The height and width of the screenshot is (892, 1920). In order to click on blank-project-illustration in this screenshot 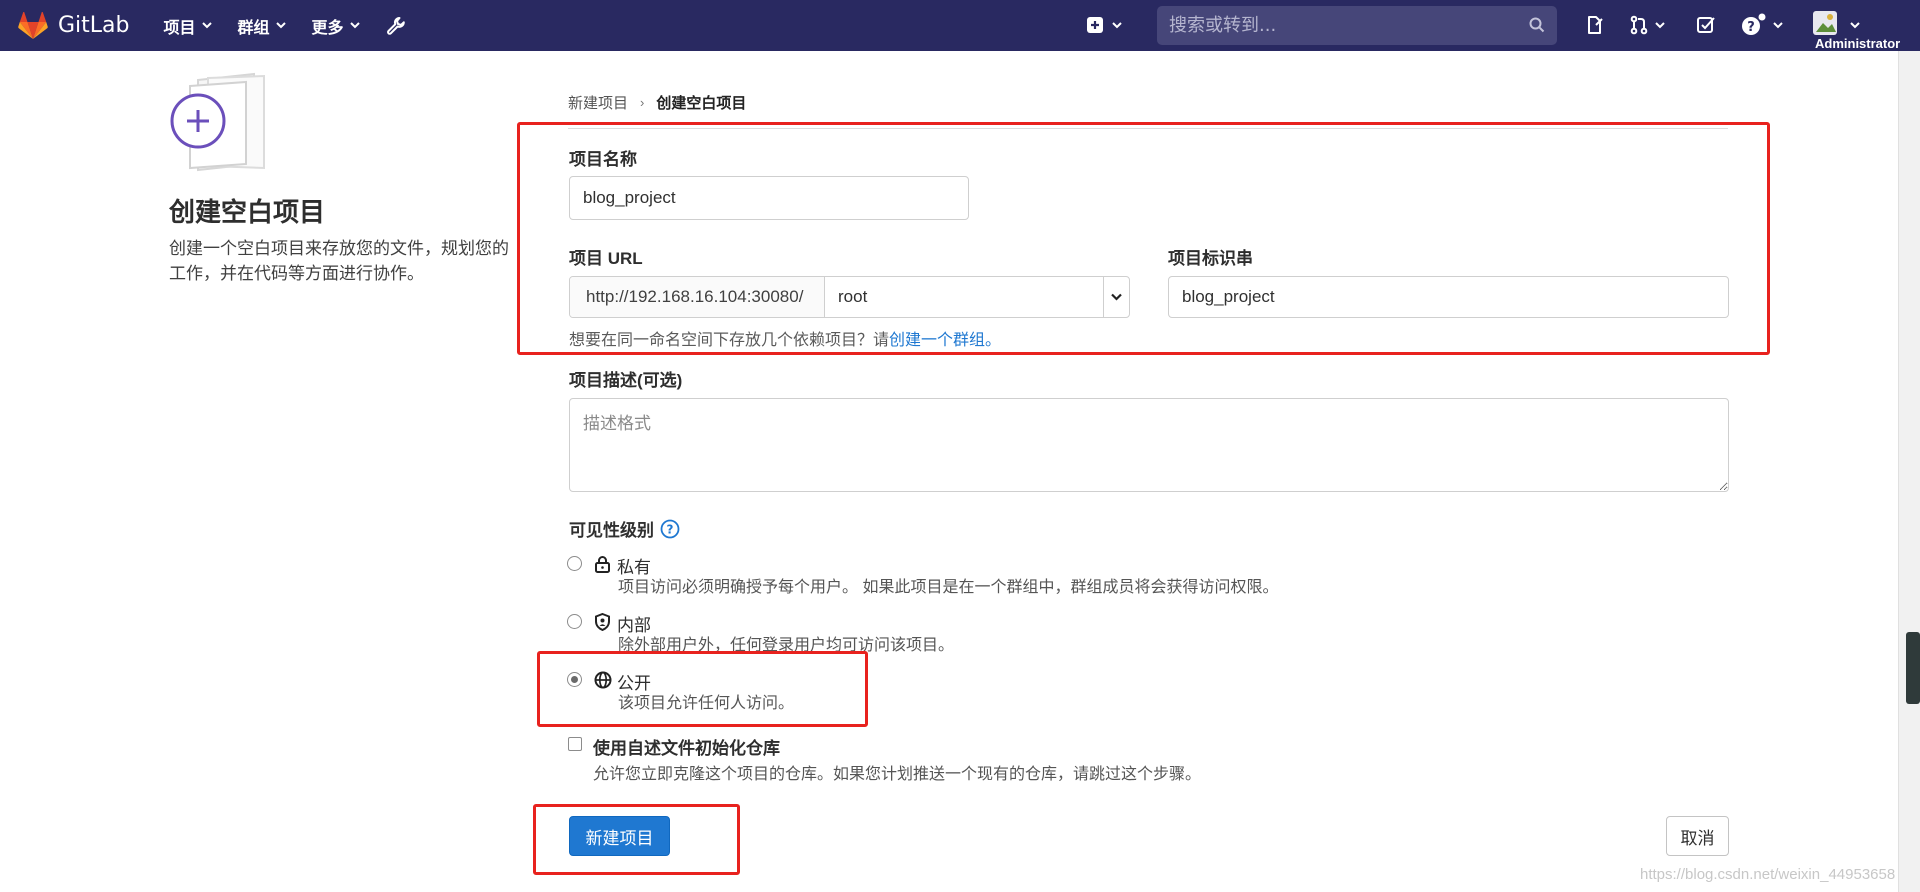, I will do `click(221, 124)`.